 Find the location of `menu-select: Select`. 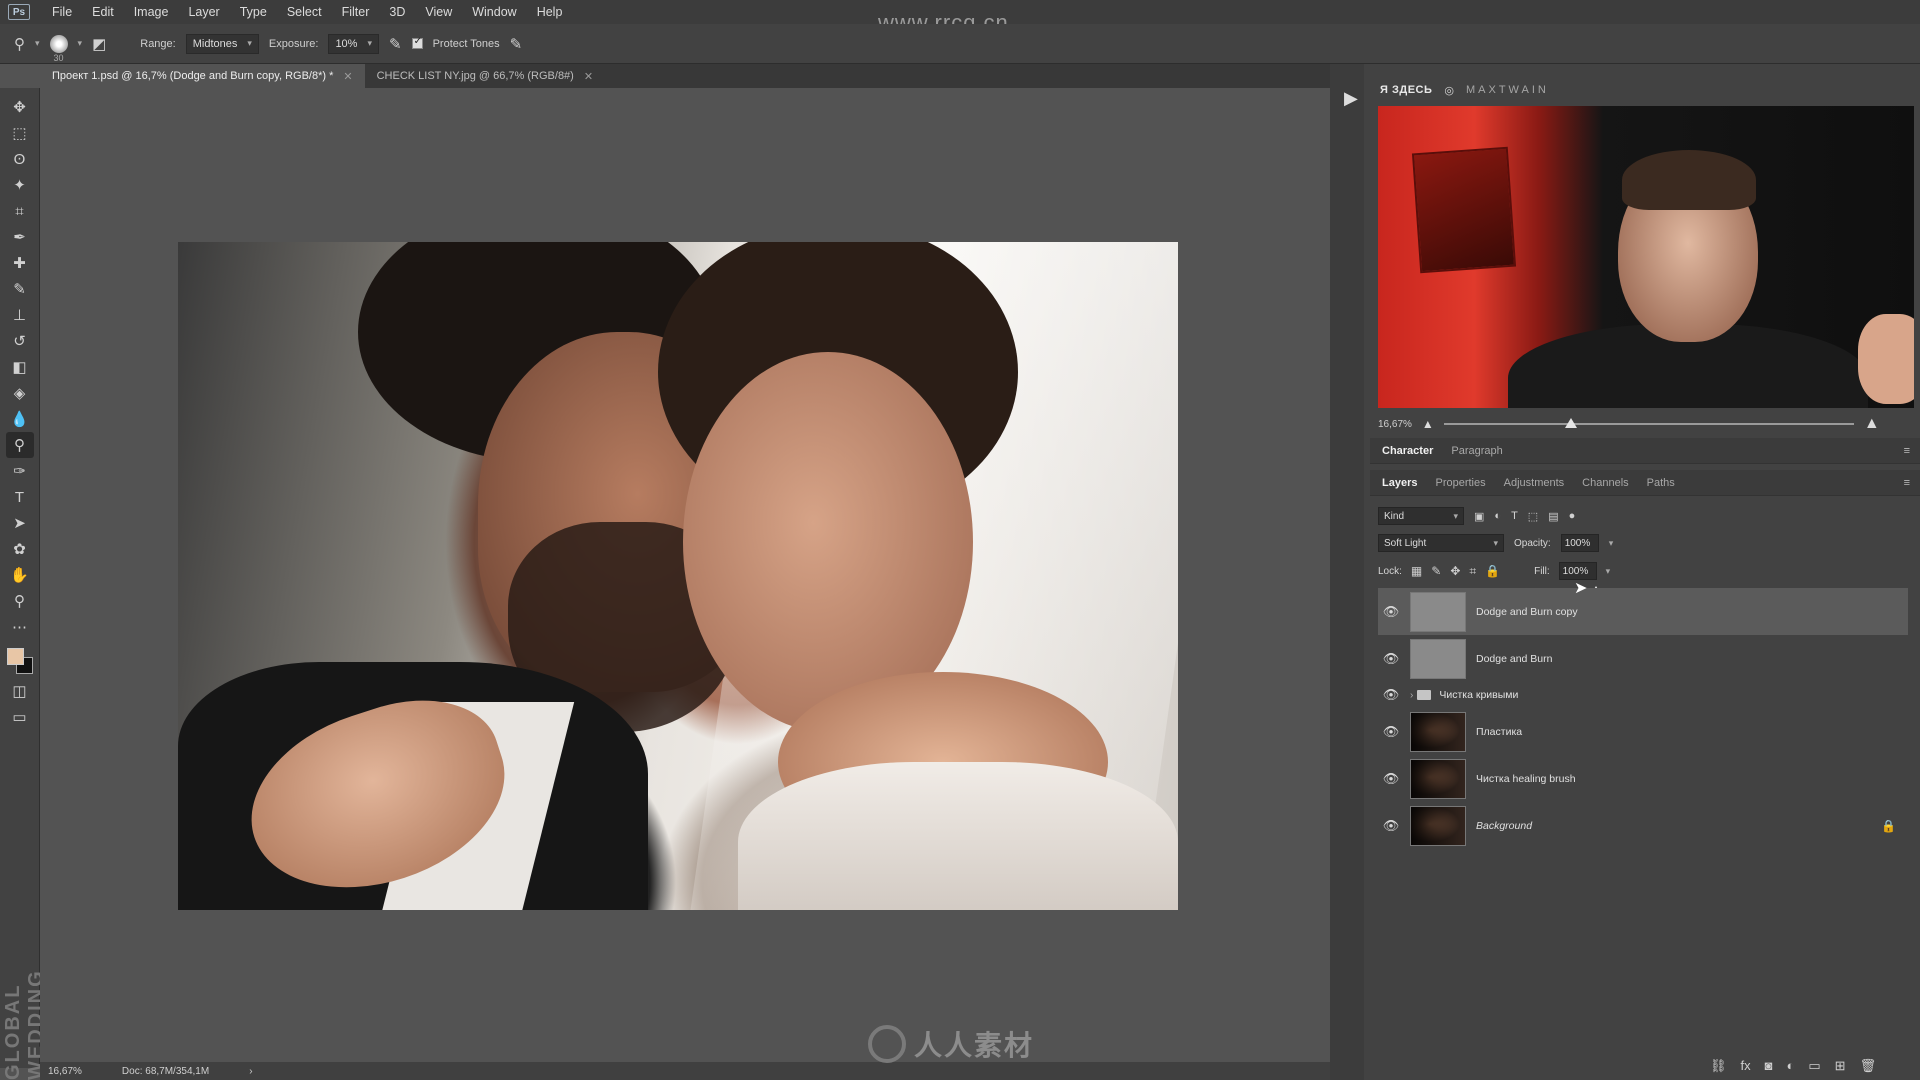

menu-select: Select is located at coordinates (304, 12).